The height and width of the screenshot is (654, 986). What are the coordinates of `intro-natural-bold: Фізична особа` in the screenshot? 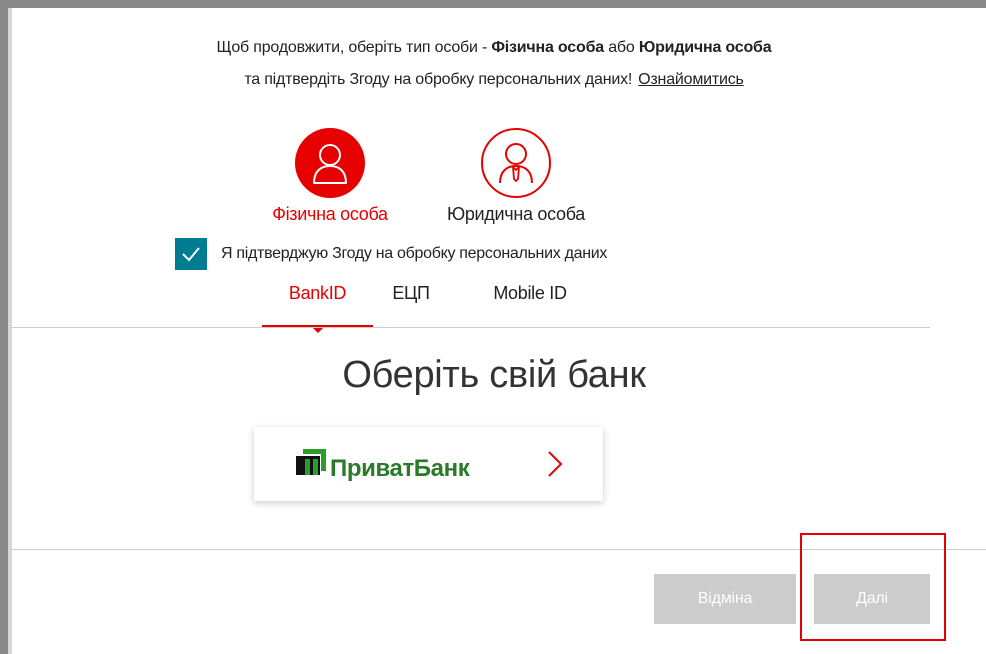 It's located at (547, 47).